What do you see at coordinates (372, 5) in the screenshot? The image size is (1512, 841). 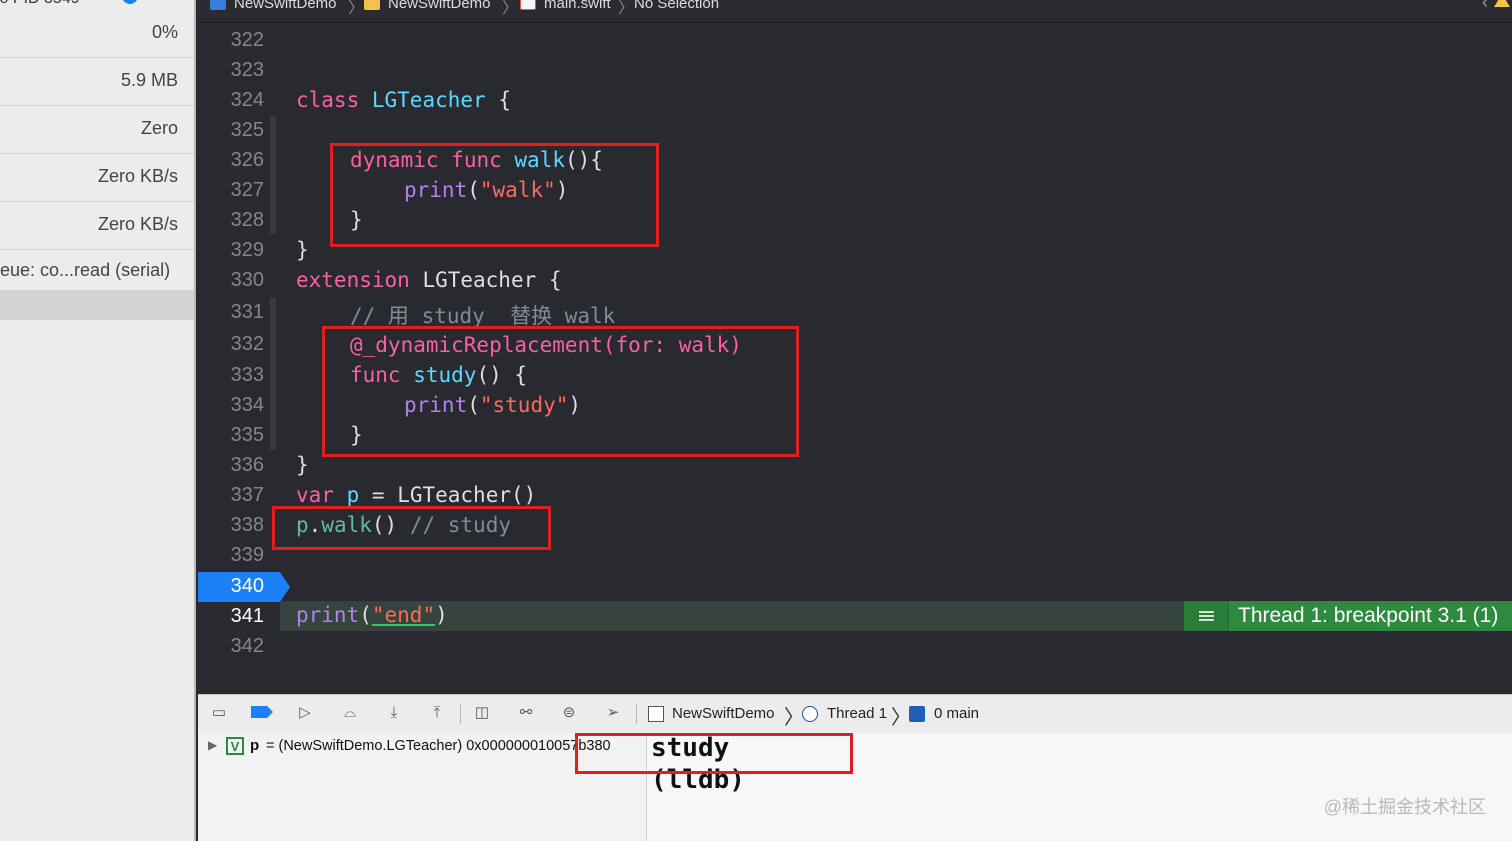 I see `folder-icon` at bounding box center [372, 5].